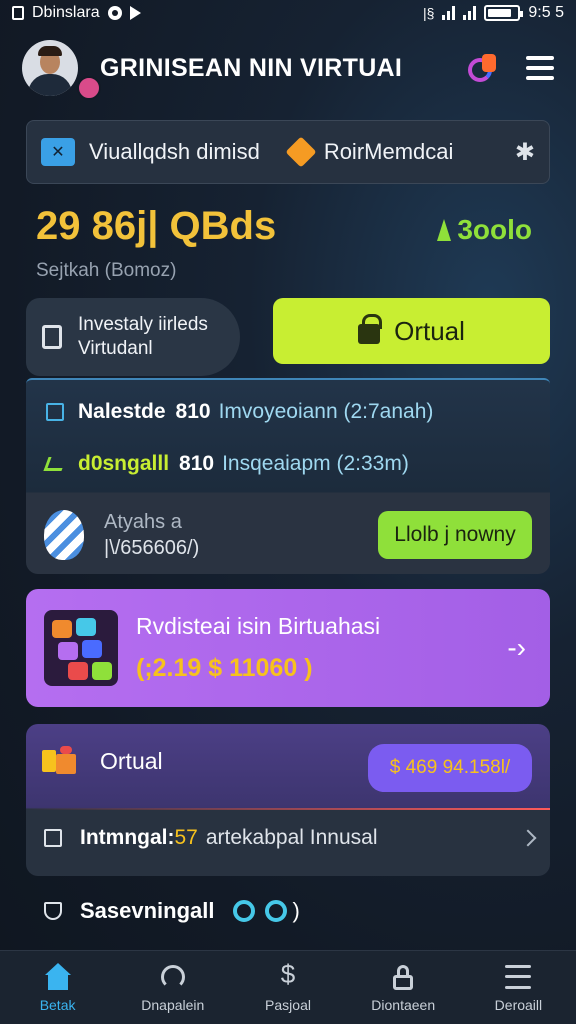  What do you see at coordinates (315, 463) in the screenshot?
I see `txn-info: Insqeaiapm (2:33m)` at bounding box center [315, 463].